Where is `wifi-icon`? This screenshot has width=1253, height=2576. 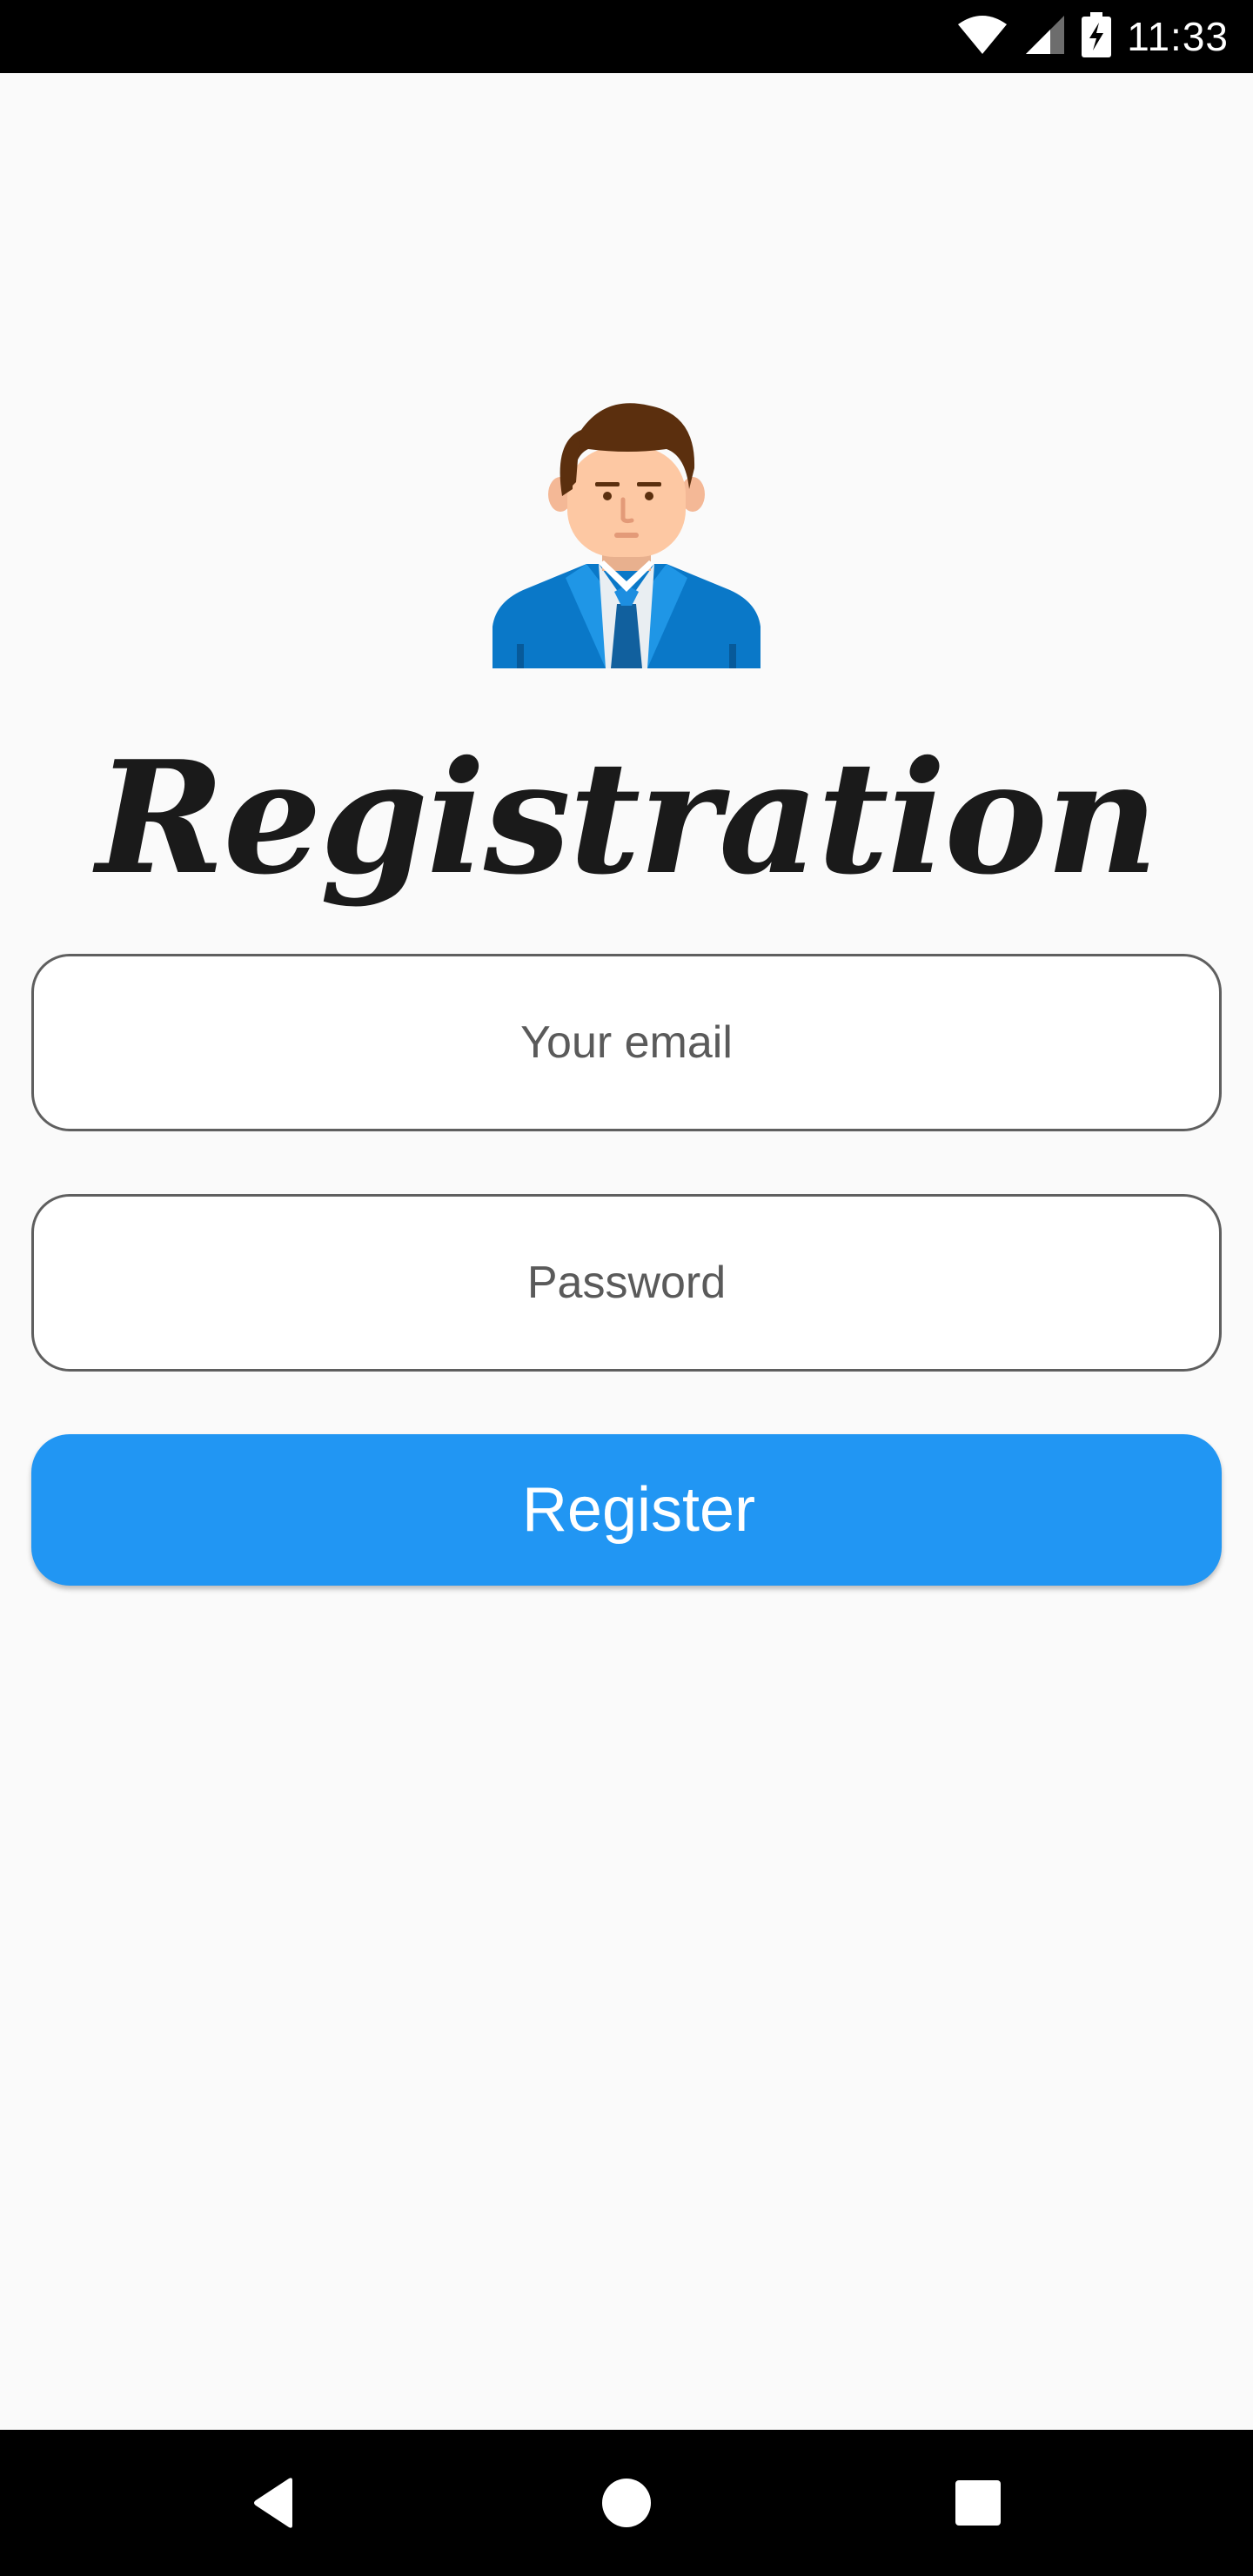
wifi-icon is located at coordinates (982, 37).